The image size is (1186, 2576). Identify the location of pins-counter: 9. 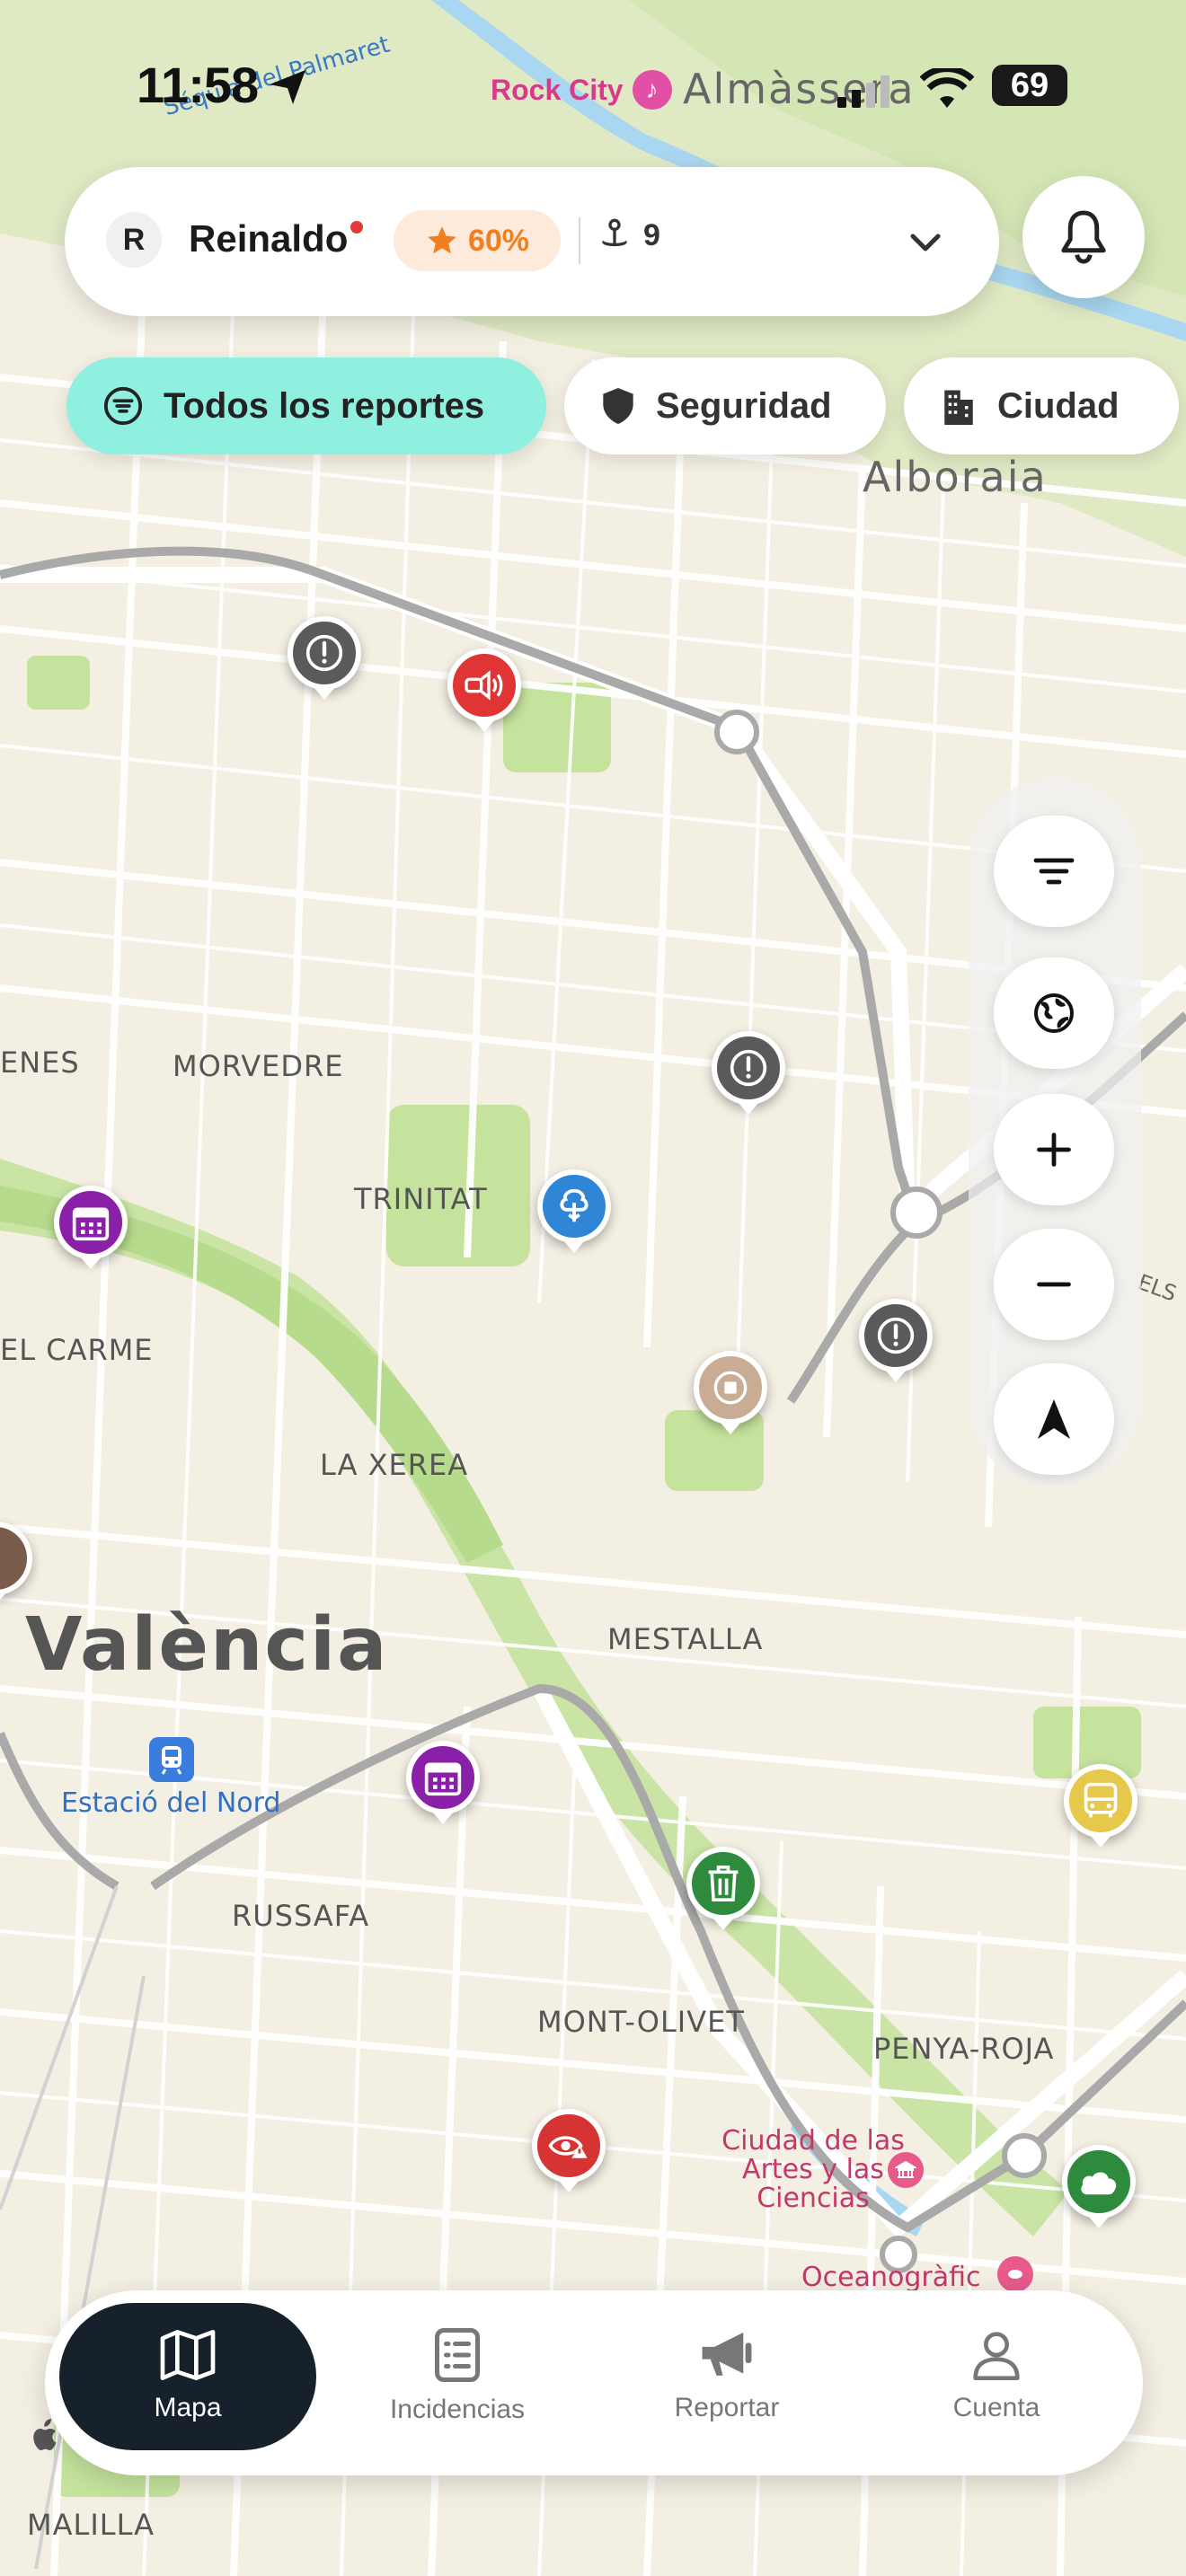
(628, 235).